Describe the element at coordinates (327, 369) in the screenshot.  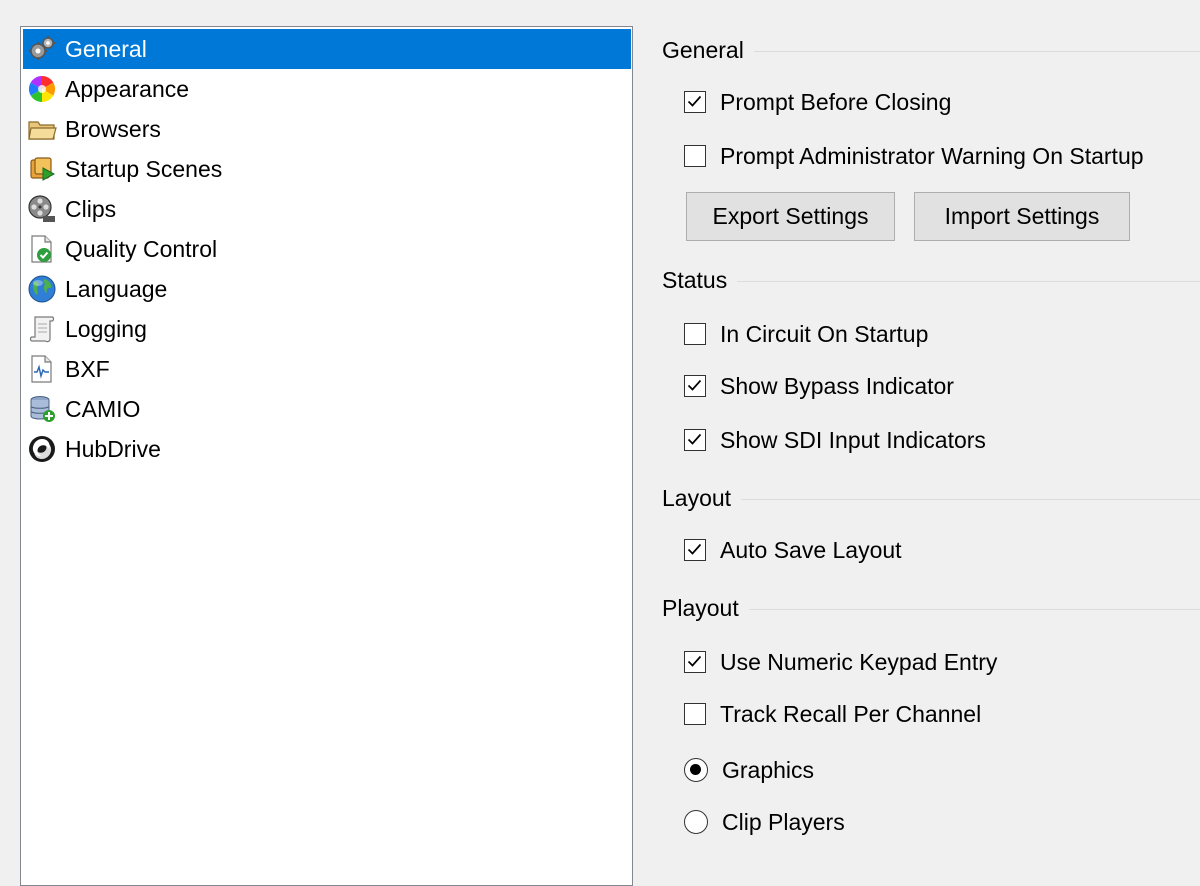
I see `nav-item-bxf: BXF` at that location.